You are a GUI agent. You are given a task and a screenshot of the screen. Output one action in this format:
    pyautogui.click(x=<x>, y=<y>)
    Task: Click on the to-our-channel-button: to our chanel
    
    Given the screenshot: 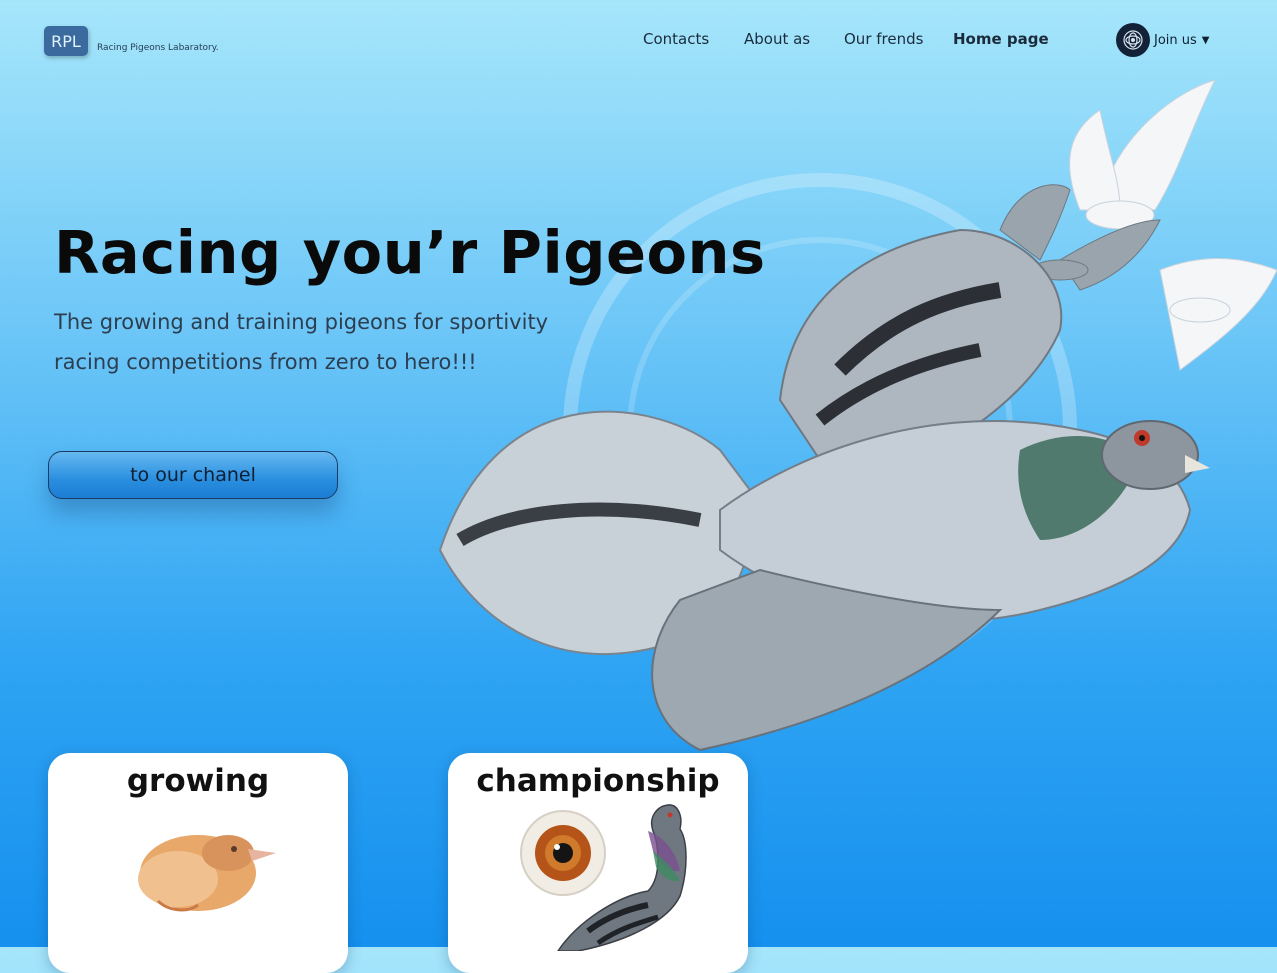 What is the action you would take?
    pyautogui.click(x=193, y=475)
    